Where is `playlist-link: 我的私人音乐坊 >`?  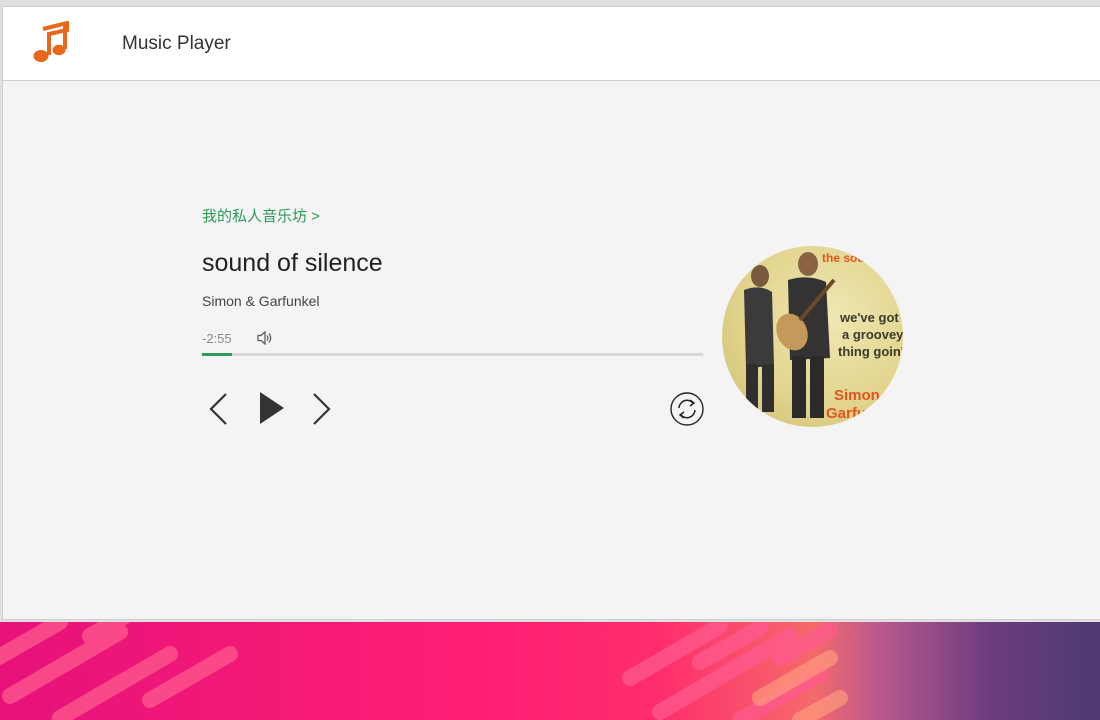 playlist-link: 我的私人音乐坊 > is located at coordinates (261, 215).